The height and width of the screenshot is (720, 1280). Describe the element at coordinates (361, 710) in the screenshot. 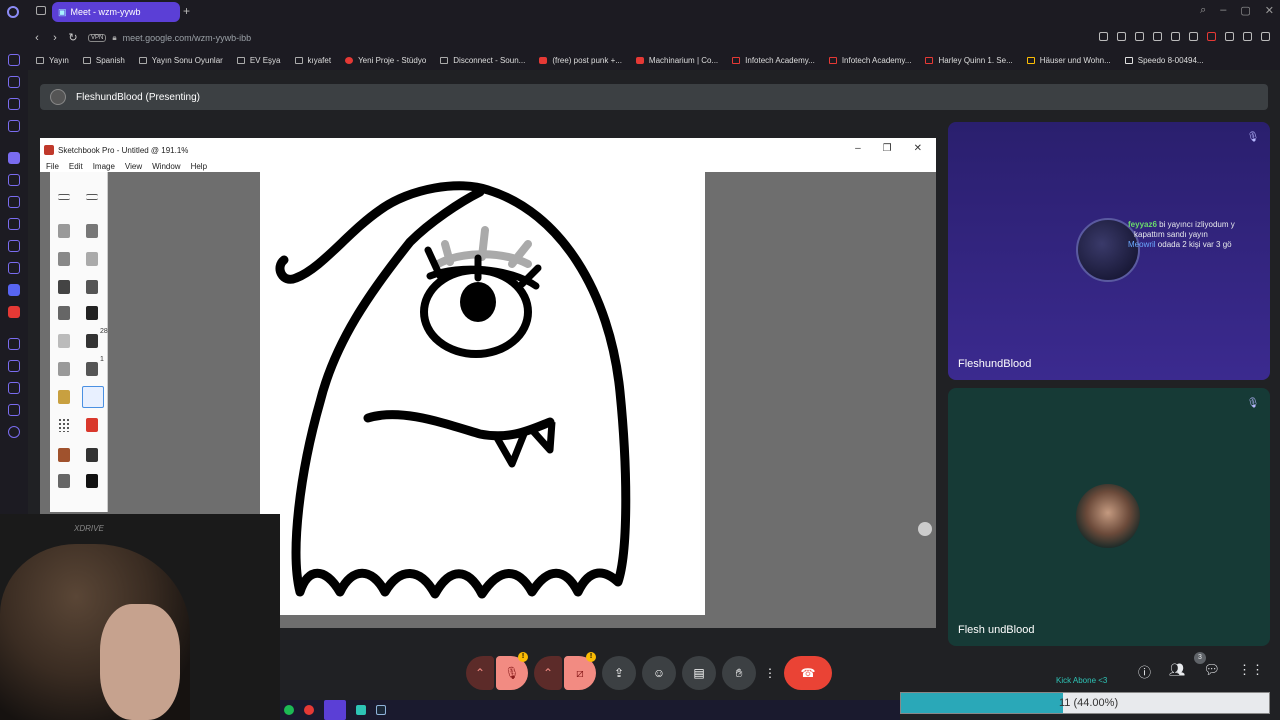

I see `app-icon` at that location.